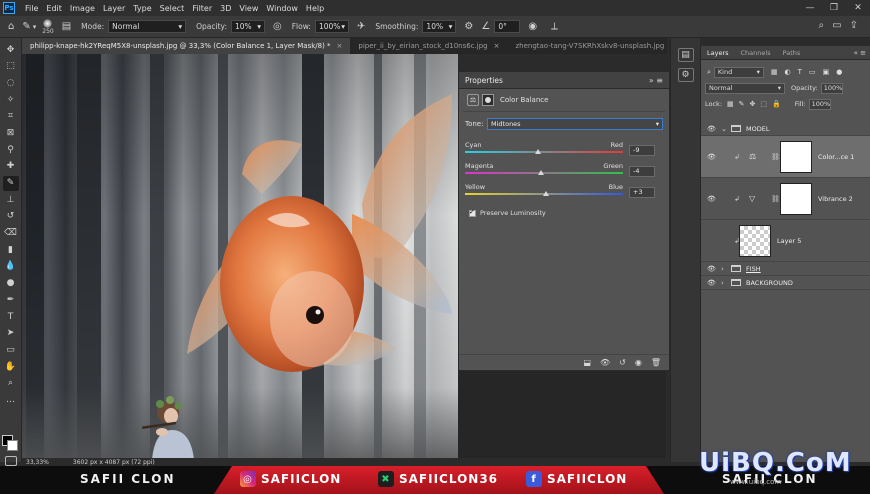  I want to click on type-tool-icon: T, so click(11, 316).